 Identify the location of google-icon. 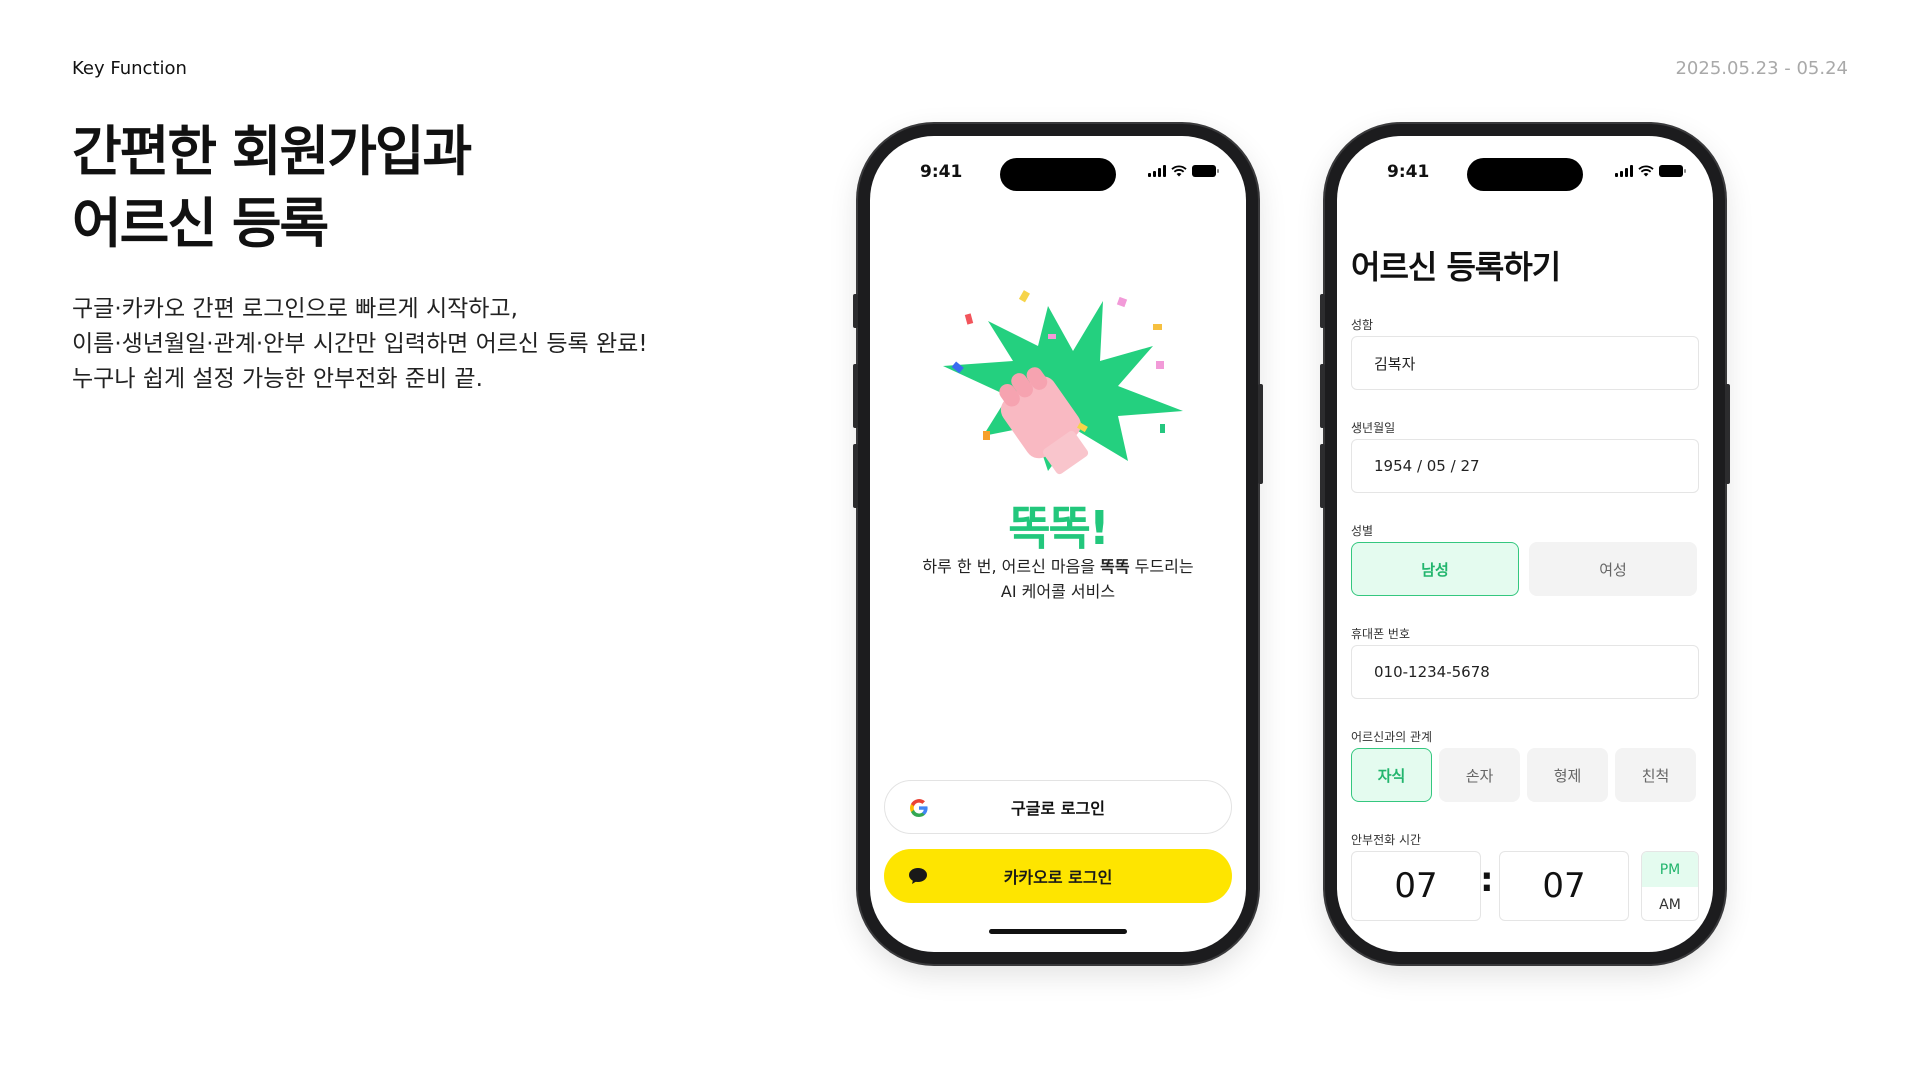
(919, 808).